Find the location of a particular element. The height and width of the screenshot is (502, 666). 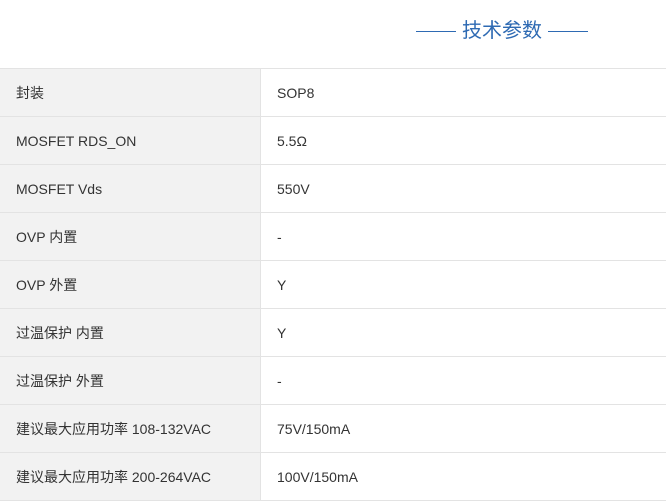

spec-value: 100V/150mA is located at coordinates (463, 476).